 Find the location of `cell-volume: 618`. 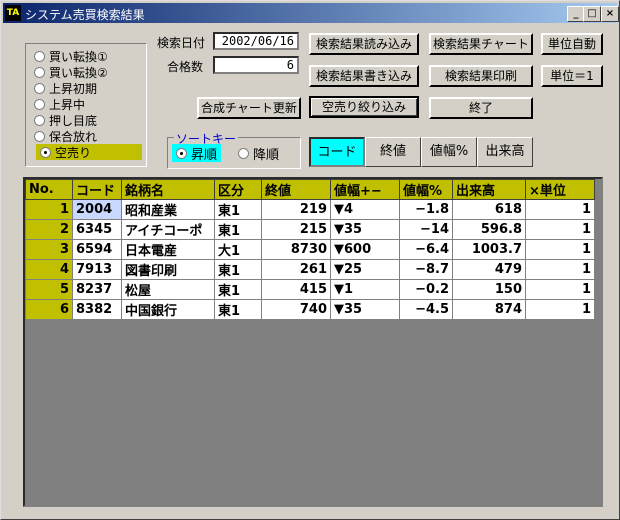

cell-volume: 618 is located at coordinates (489, 209).